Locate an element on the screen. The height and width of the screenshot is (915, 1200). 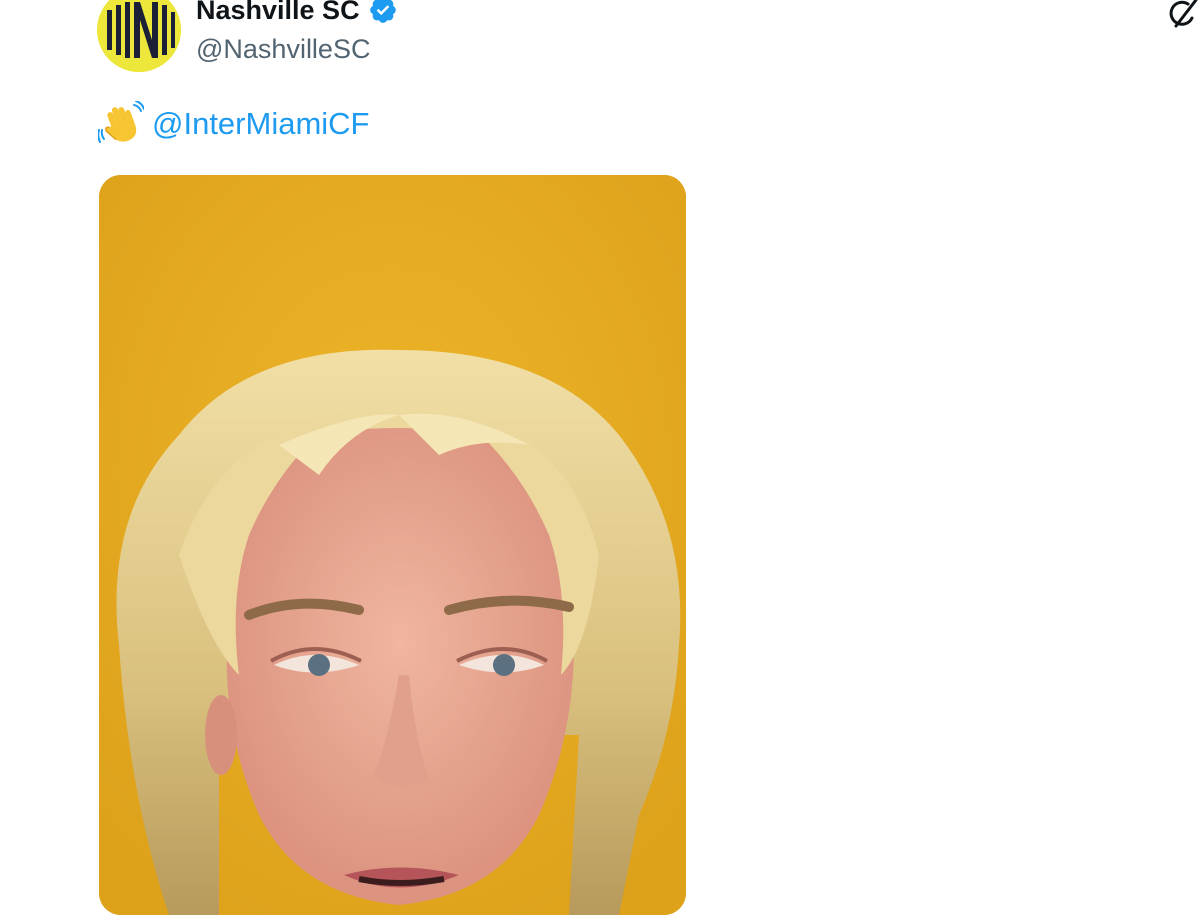
author-handle: @NashvilleSC is located at coordinates (283, 49).